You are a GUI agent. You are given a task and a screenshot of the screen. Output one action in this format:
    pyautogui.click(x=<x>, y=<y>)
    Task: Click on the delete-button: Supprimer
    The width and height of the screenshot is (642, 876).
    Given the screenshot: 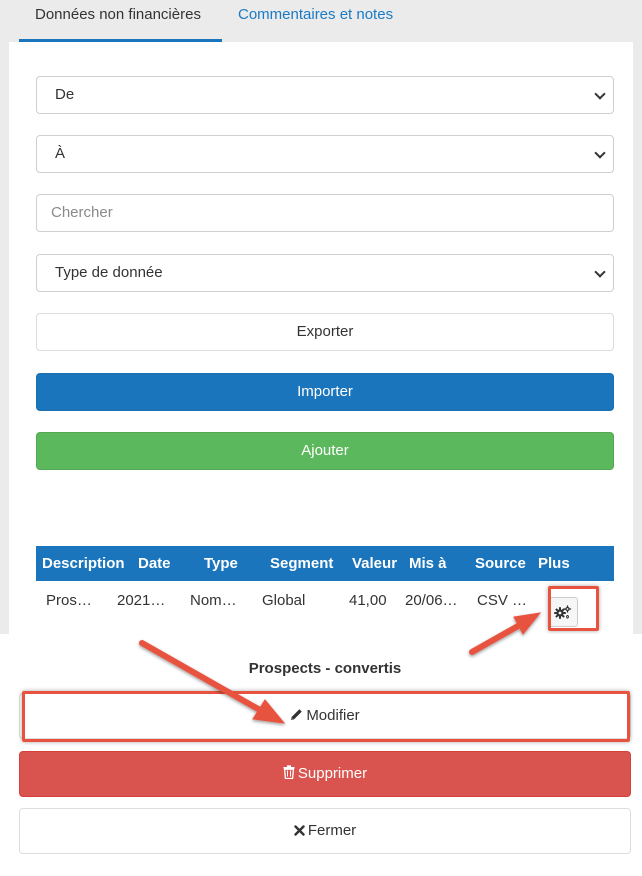 What is the action you would take?
    pyautogui.click(x=325, y=774)
    